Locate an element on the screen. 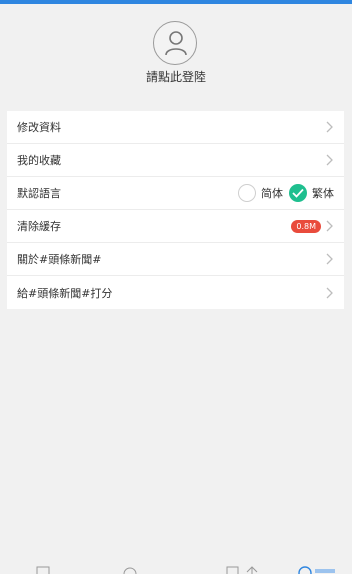 The height and width of the screenshot is (574, 352). edit-icon is located at coordinates (233, 570).